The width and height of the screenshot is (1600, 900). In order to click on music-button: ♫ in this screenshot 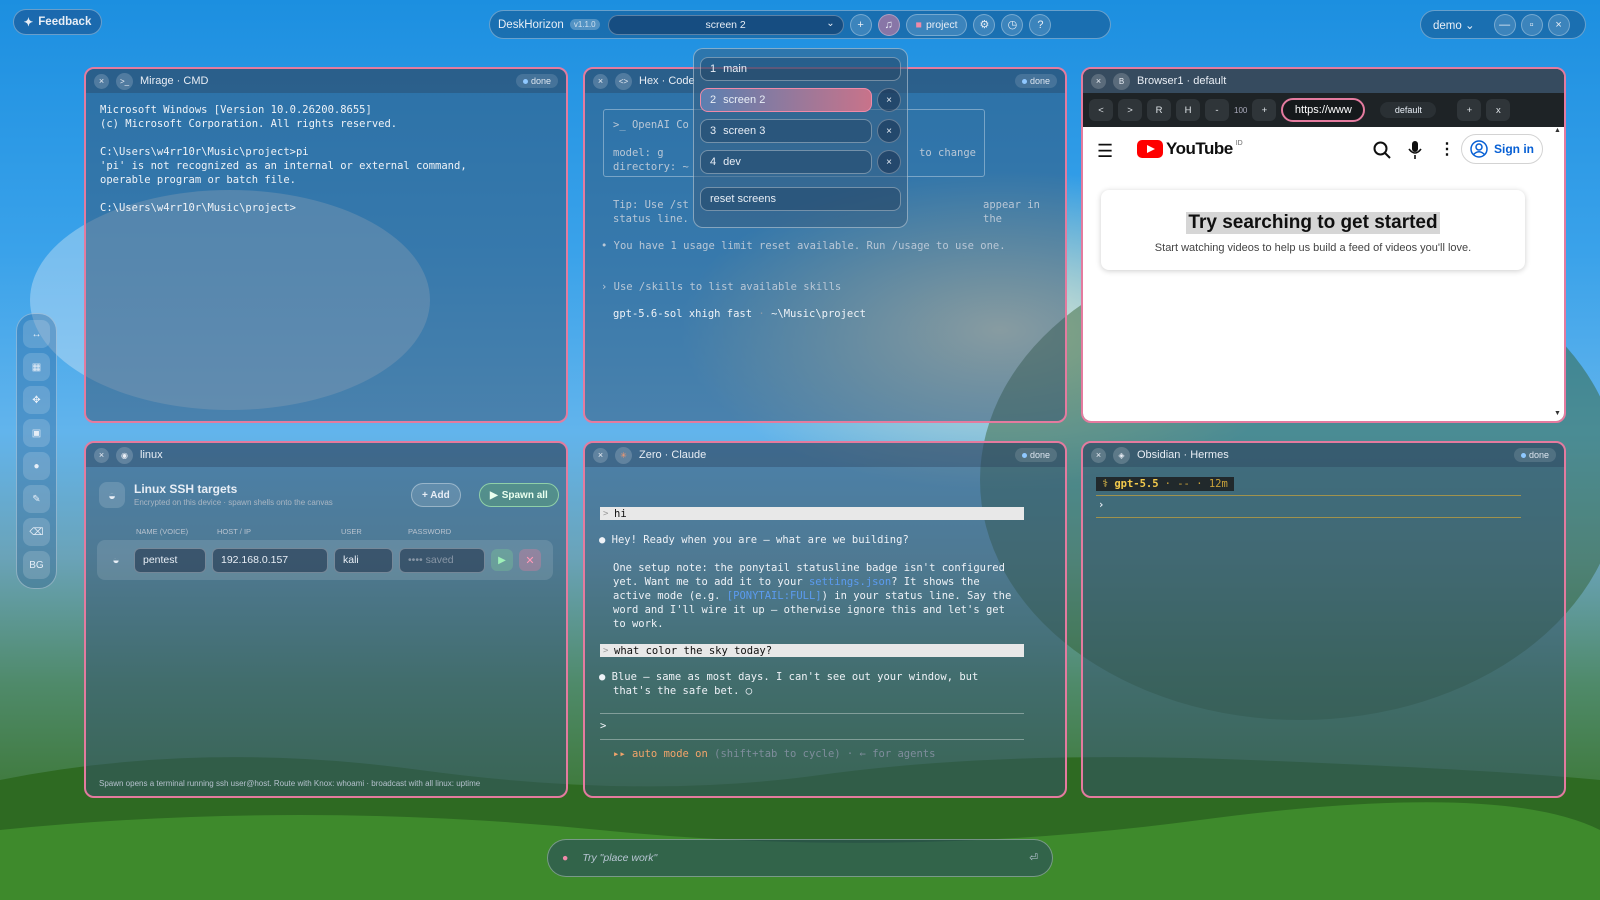, I will do `click(888, 24)`.